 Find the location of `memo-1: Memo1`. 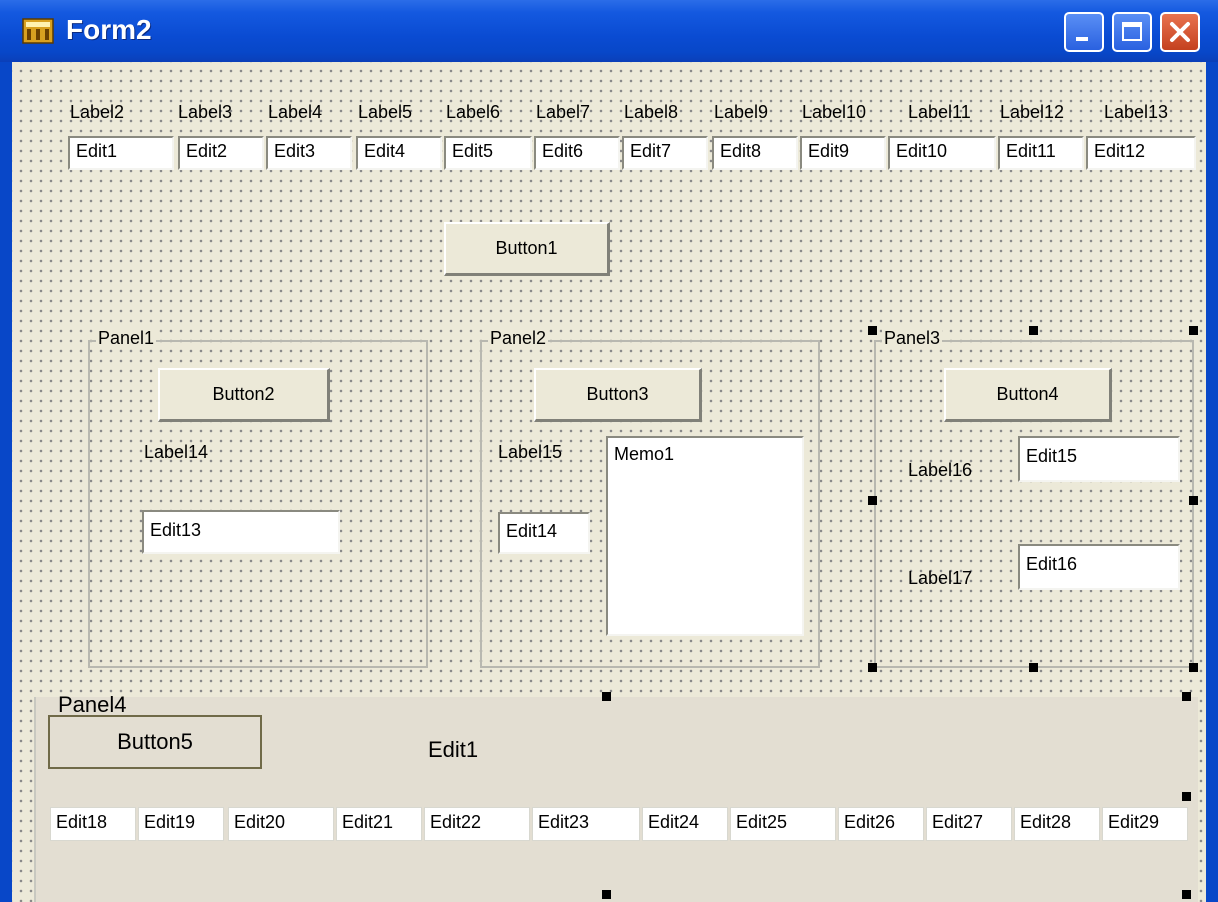

memo-1: Memo1 is located at coordinates (705, 536).